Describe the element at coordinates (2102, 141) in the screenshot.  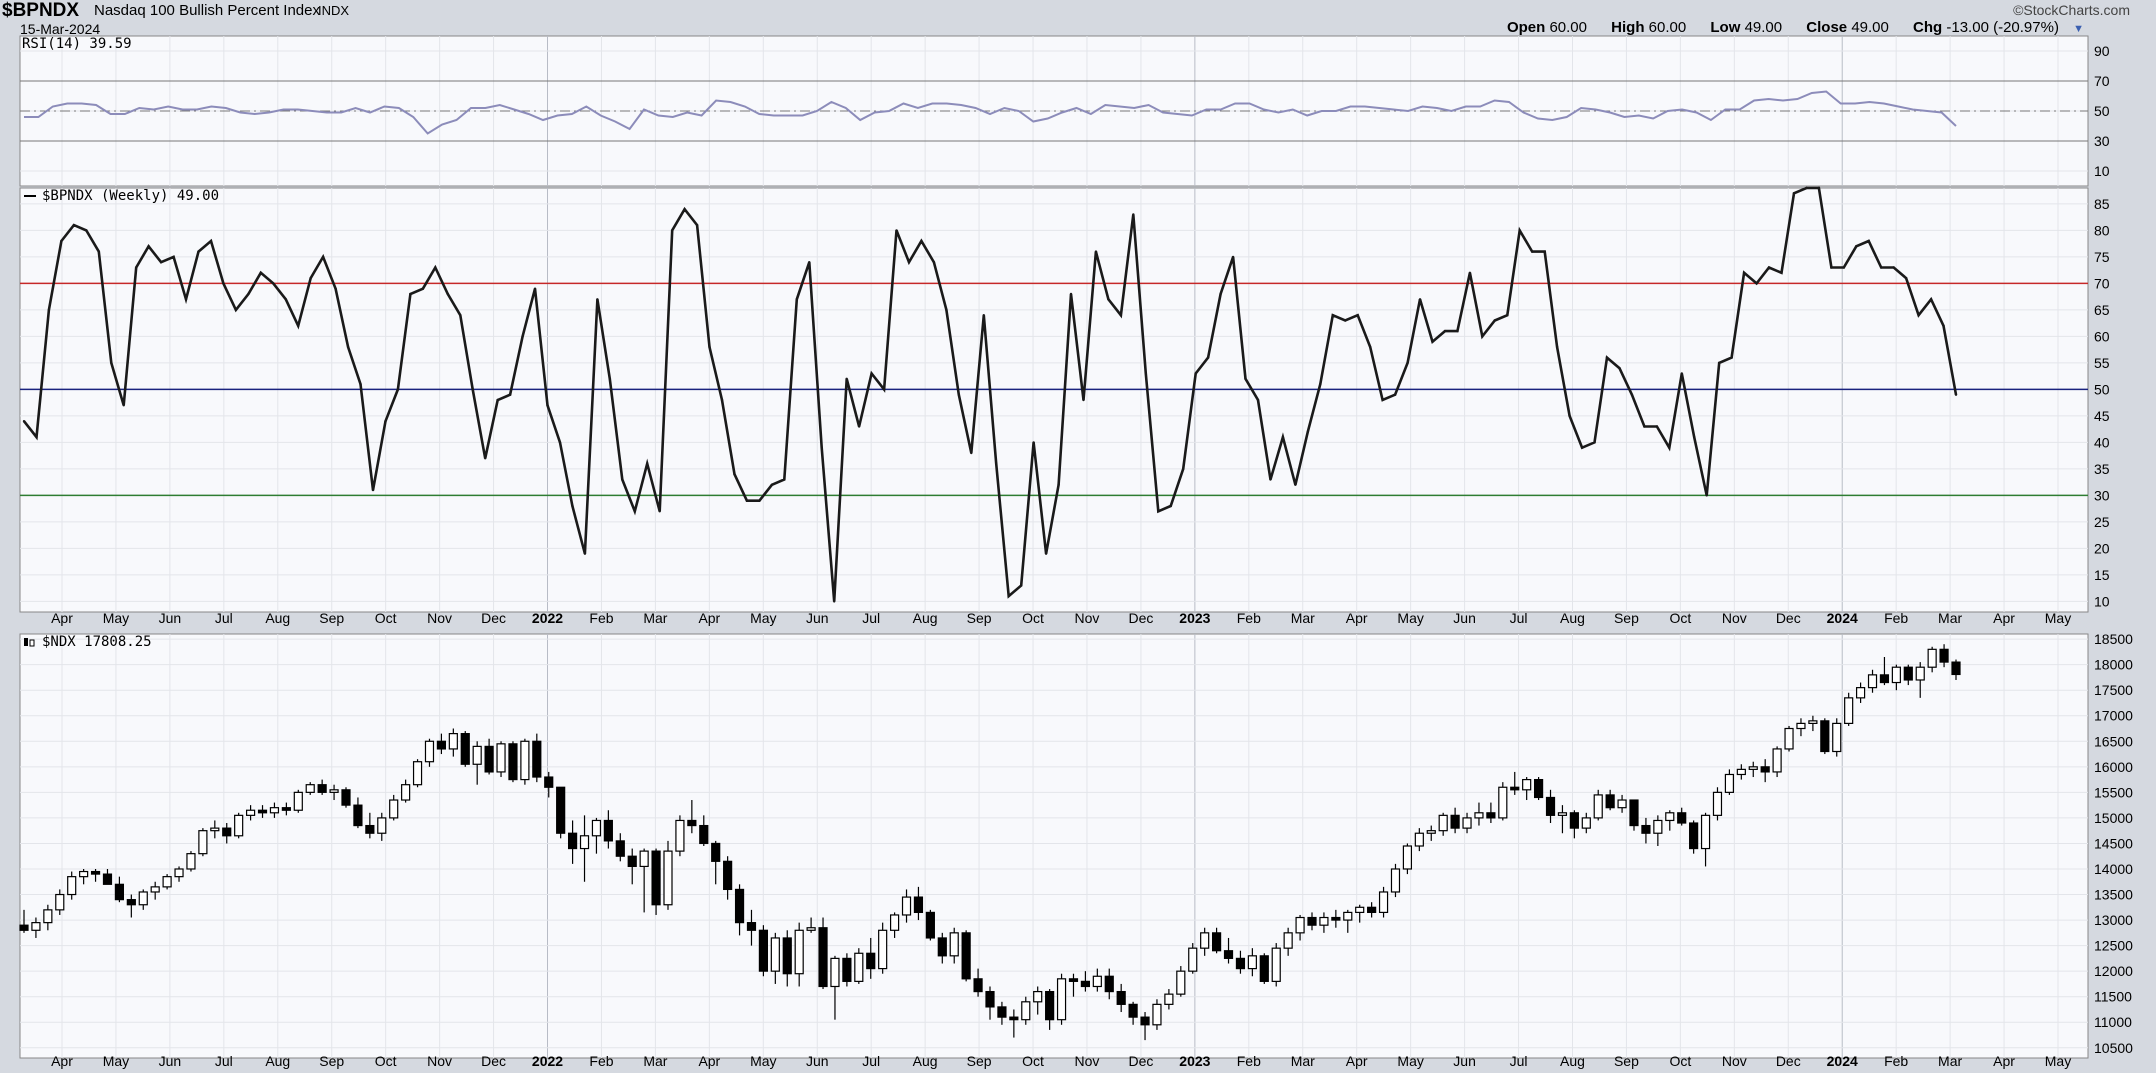
I see `panel-0-ytick: 30` at that location.